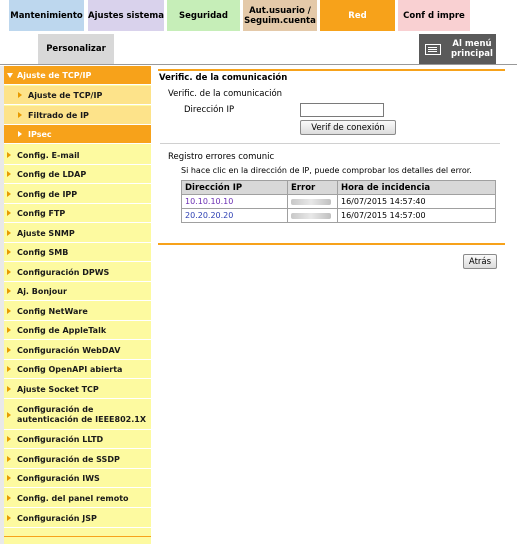 The height and width of the screenshot is (544, 517). I want to click on sidebar-item-email: Config. E-mail, so click(77, 155).